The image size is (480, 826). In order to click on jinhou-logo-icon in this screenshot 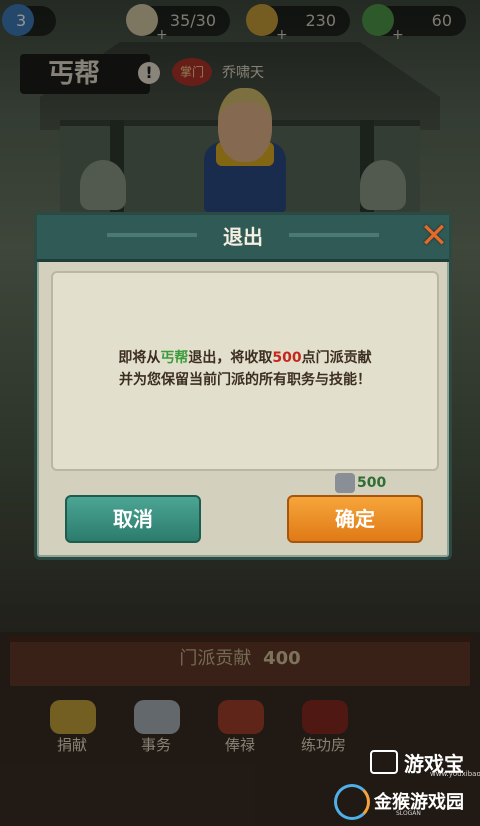, I will do `click(352, 802)`.